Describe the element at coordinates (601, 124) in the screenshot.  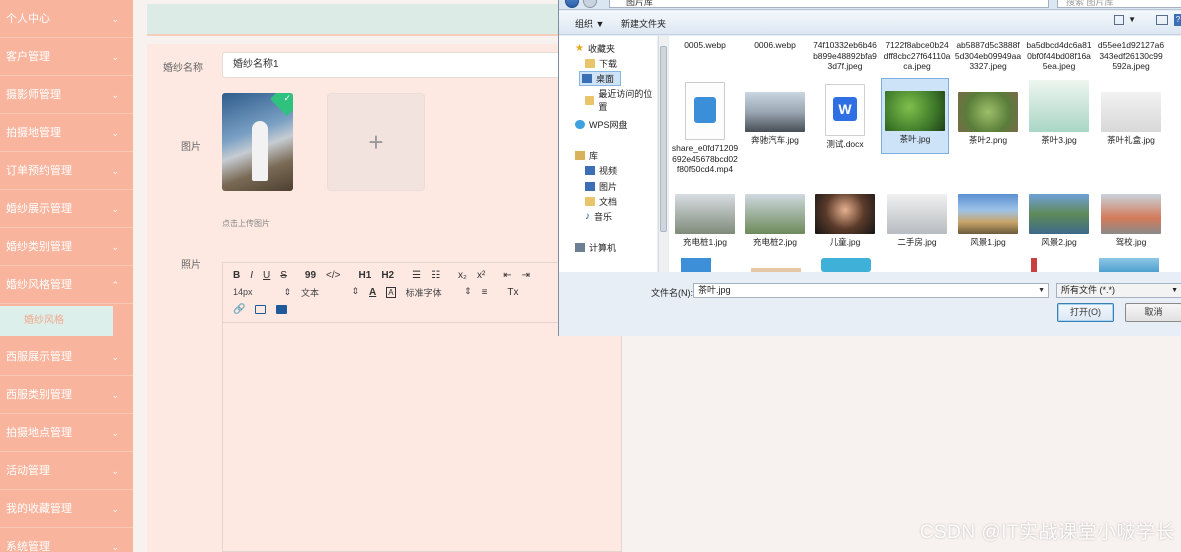
I see `nav-wps: WPS网盘` at that location.